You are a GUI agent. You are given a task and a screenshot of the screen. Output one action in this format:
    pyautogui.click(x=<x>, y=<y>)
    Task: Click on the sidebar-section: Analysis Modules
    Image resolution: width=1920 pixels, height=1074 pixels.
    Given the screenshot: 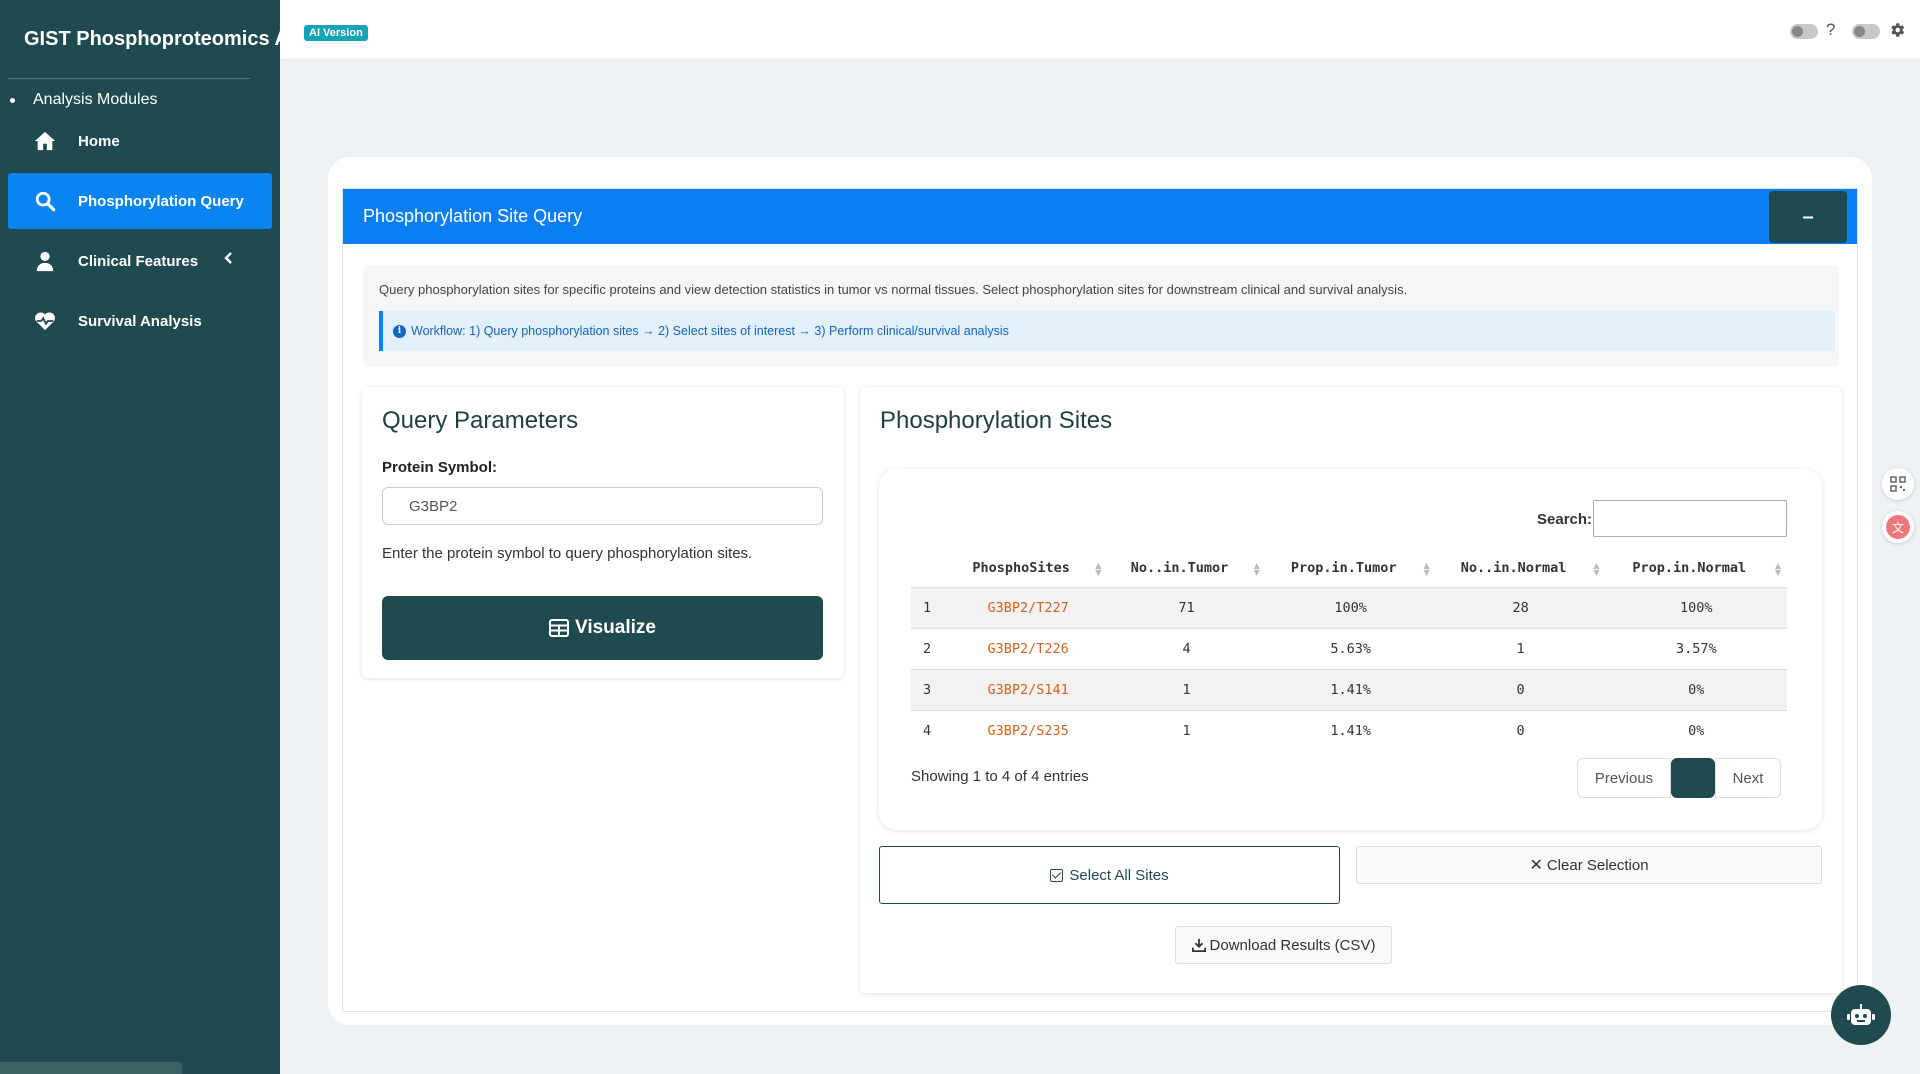 What is the action you would take?
    pyautogui.click(x=140, y=94)
    